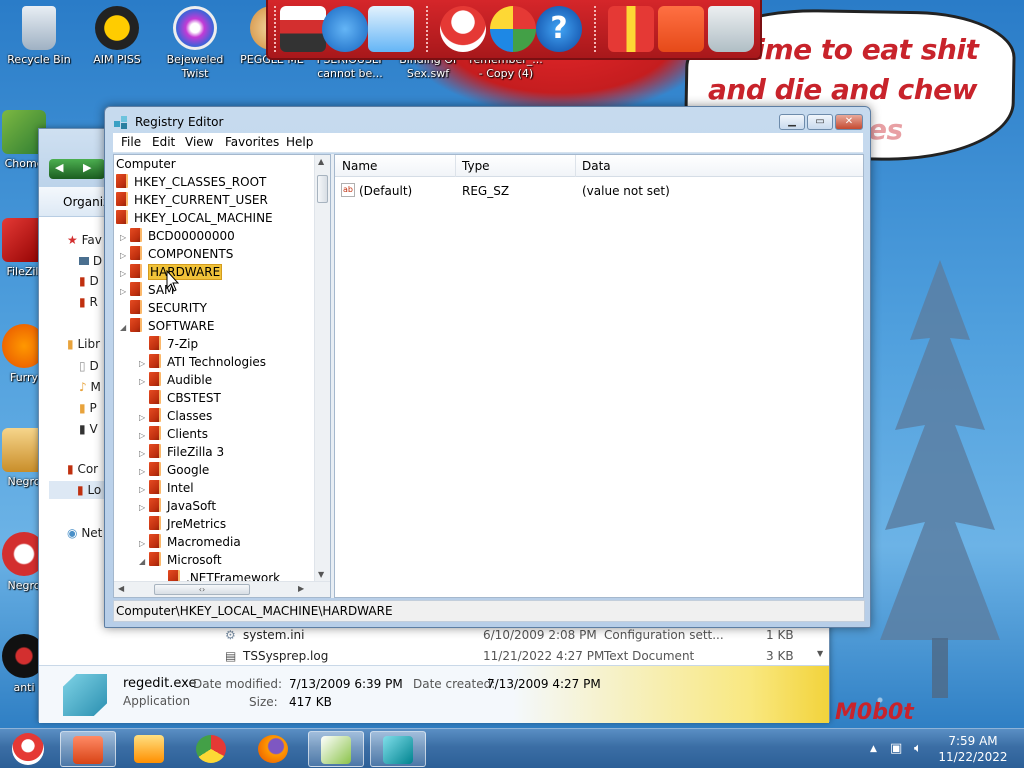  Describe the element at coordinates (89, 366) in the screenshot. I see `nav-item: ▯ D` at that location.